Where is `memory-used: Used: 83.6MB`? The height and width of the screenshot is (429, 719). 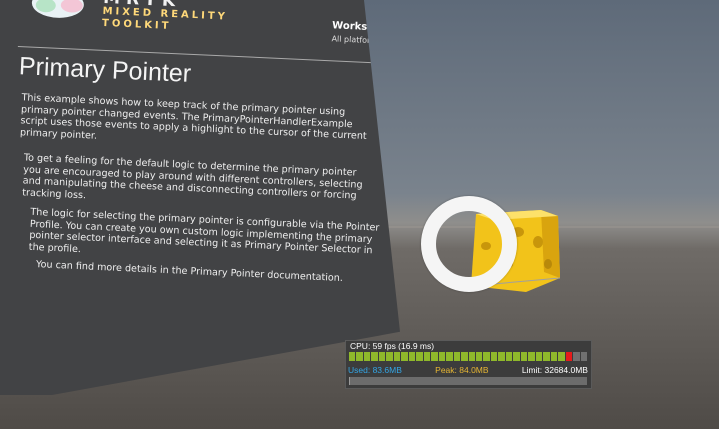 memory-used: Used: 83.6MB is located at coordinates (375, 370).